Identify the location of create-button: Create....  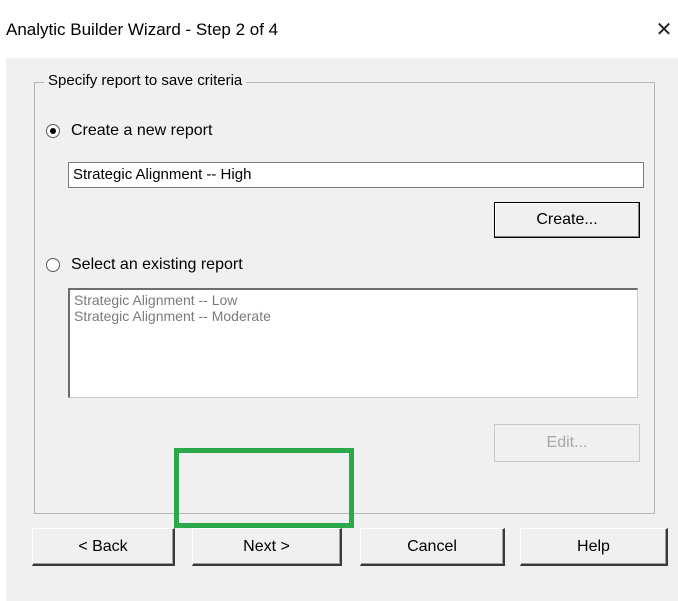
(567, 220).